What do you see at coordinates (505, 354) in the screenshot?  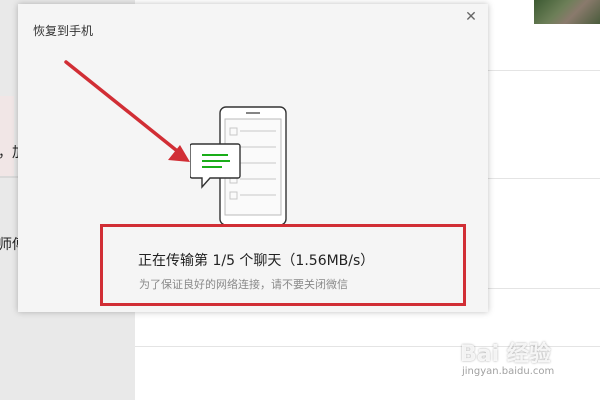 I see `baidu-watermark-logo: Bai 经验` at bounding box center [505, 354].